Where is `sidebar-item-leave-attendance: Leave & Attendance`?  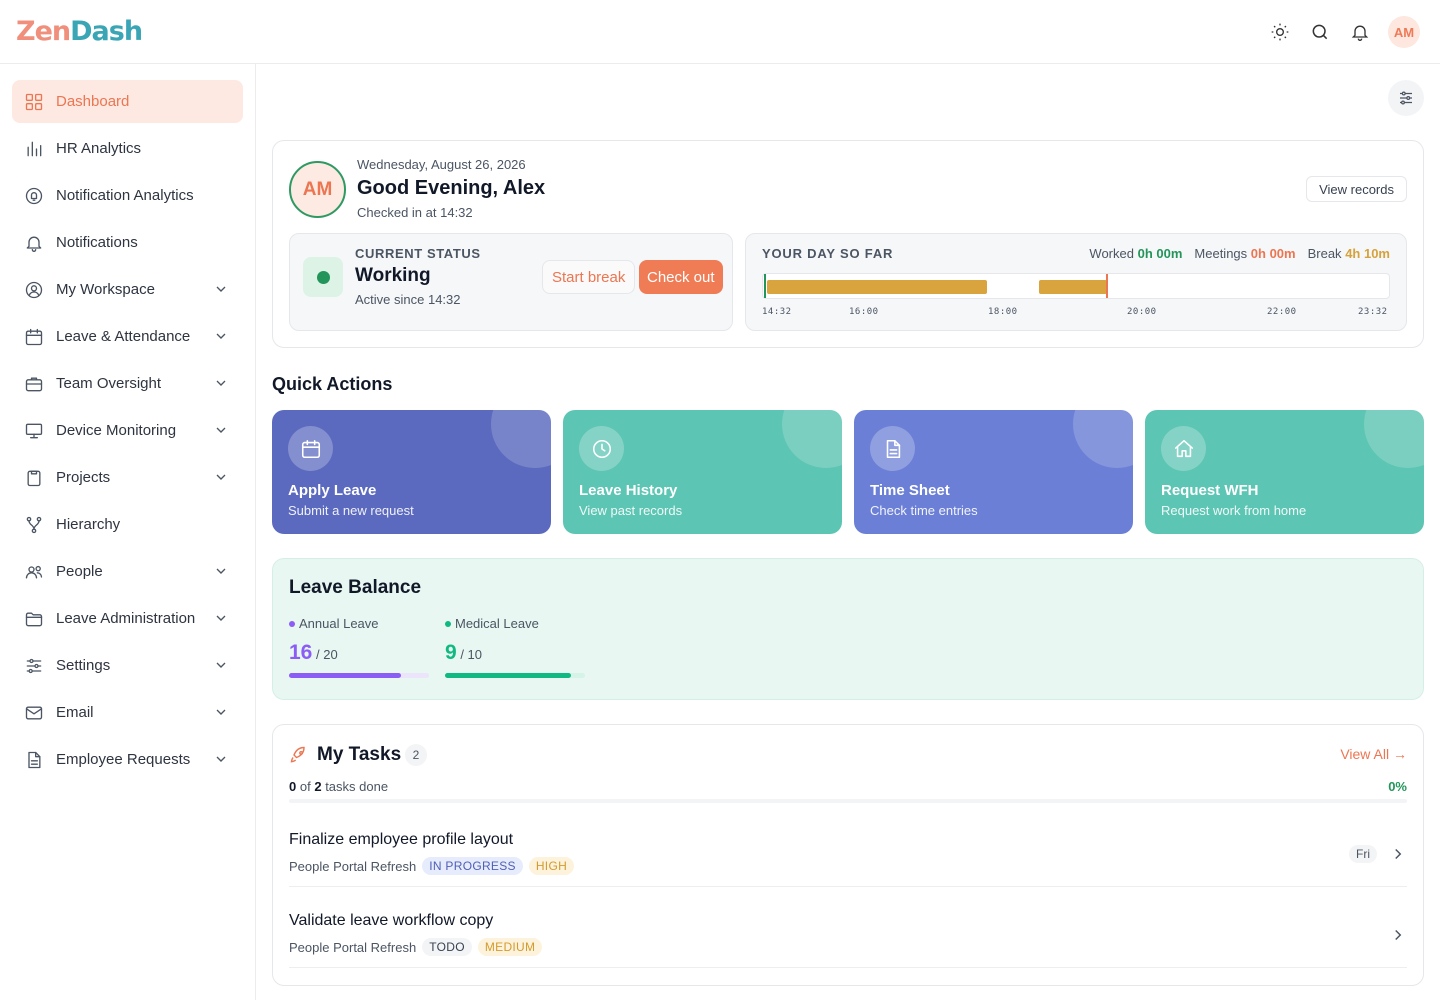
sidebar-item-leave-attendance: Leave & Attendance is located at coordinates (127, 336).